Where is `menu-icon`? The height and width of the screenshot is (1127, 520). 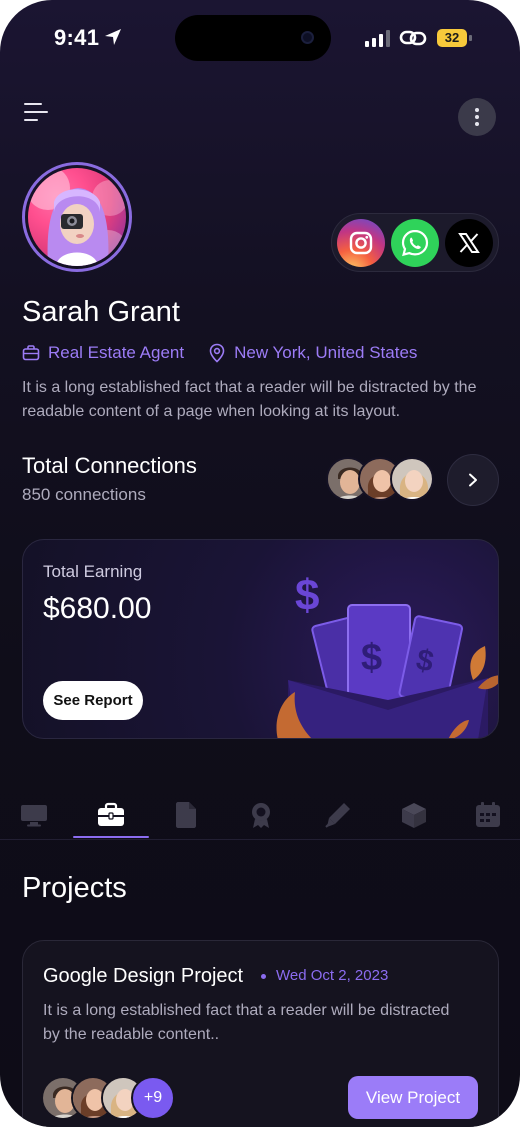 menu-icon is located at coordinates (37, 113).